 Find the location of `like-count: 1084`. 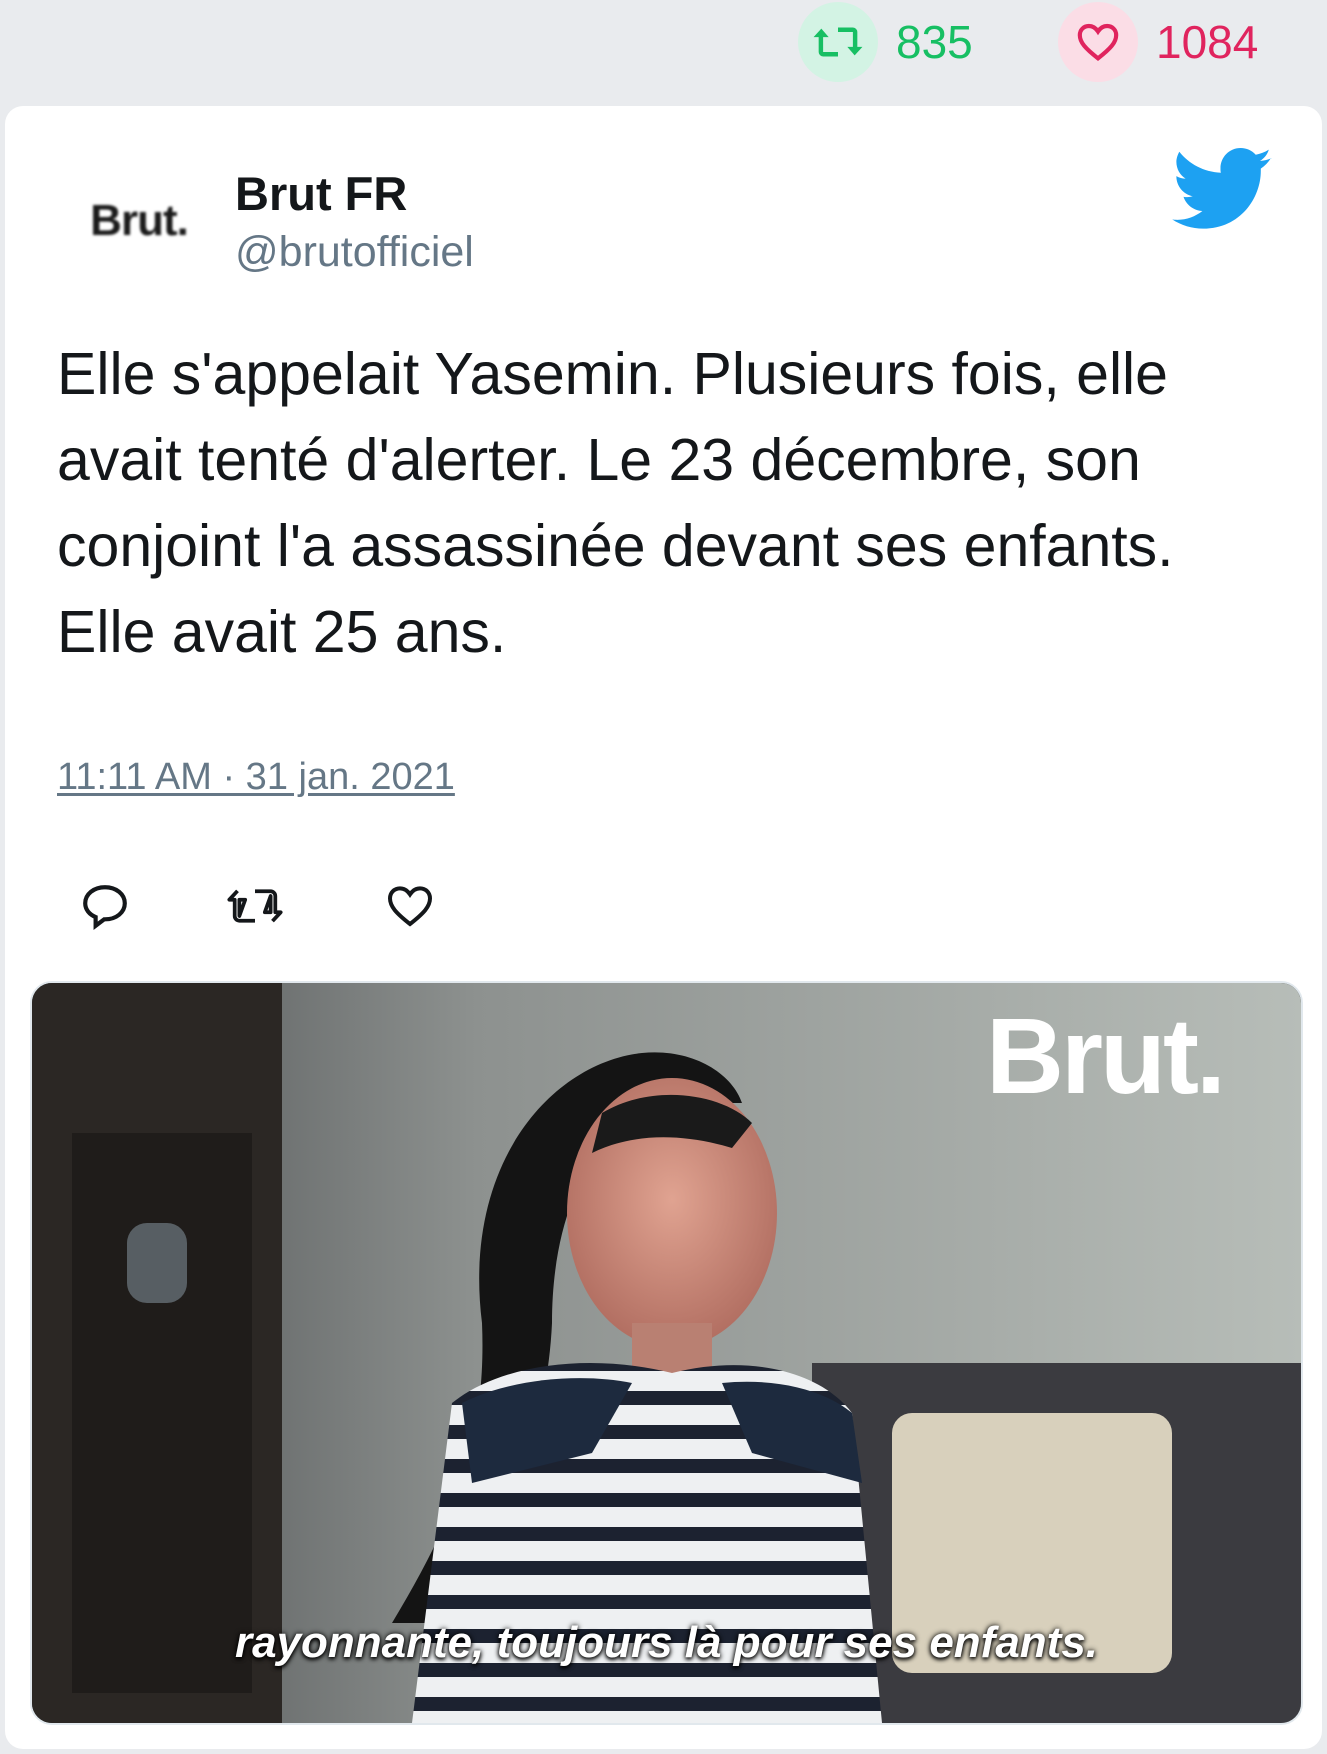

like-count: 1084 is located at coordinates (1207, 42).